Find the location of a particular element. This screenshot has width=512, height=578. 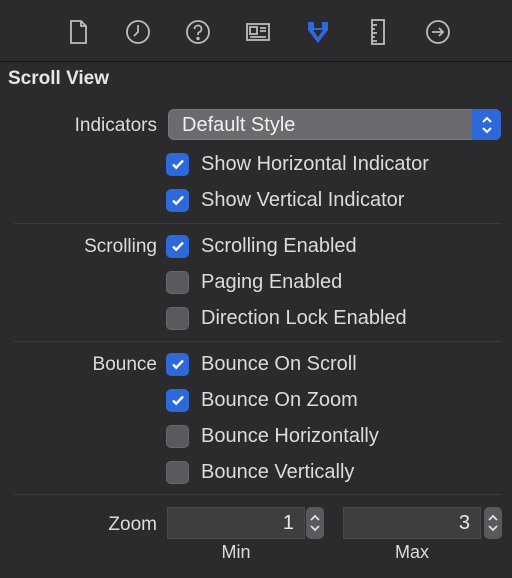

checkbox-label: Paging Enabled is located at coordinates (272, 281).